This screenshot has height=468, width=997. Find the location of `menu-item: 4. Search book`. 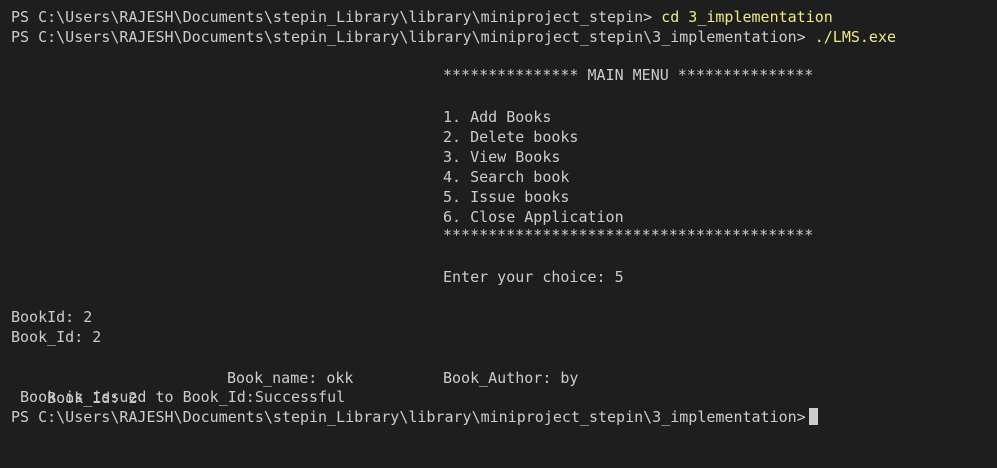

menu-item: 4. Search book is located at coordinates (506, 177).